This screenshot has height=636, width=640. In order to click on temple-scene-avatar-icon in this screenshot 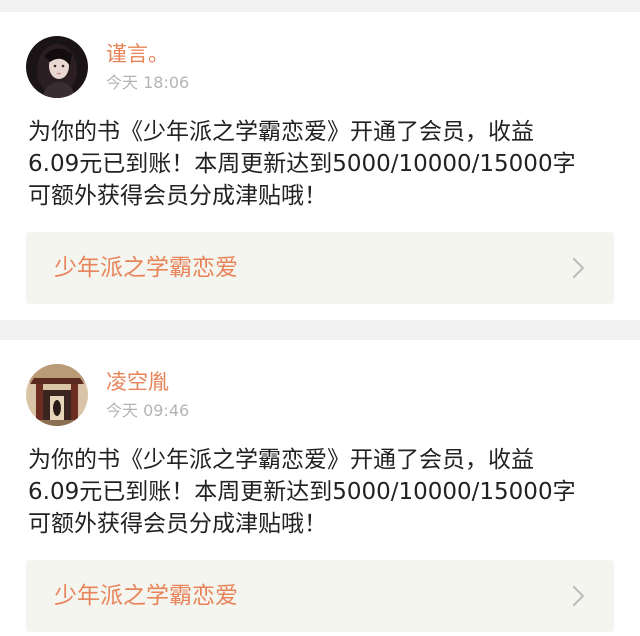, I will do `click(57, 395)`.